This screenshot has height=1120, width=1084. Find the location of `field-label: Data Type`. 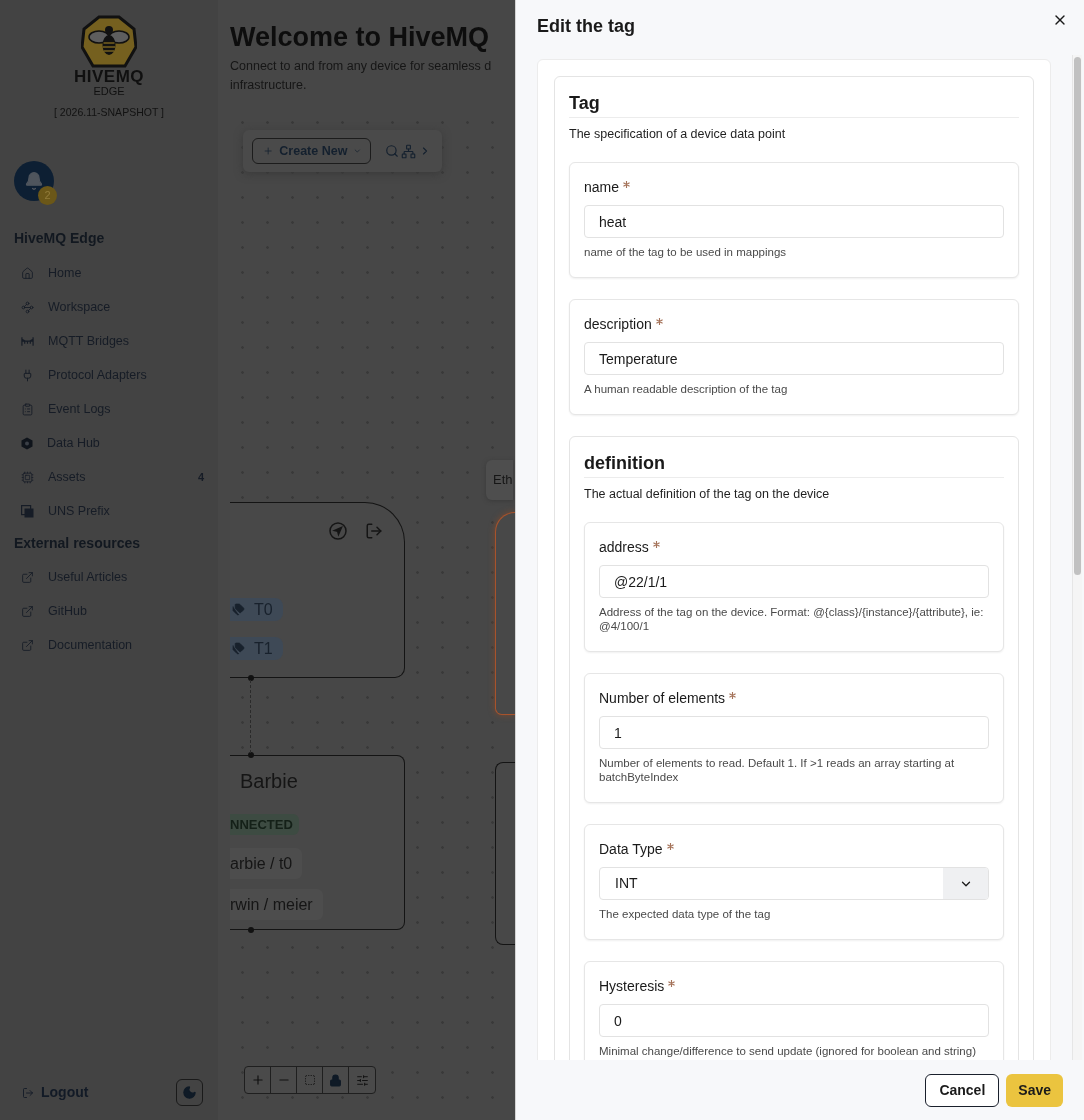

field-label: Data Type is located at coordinates (631, 849).